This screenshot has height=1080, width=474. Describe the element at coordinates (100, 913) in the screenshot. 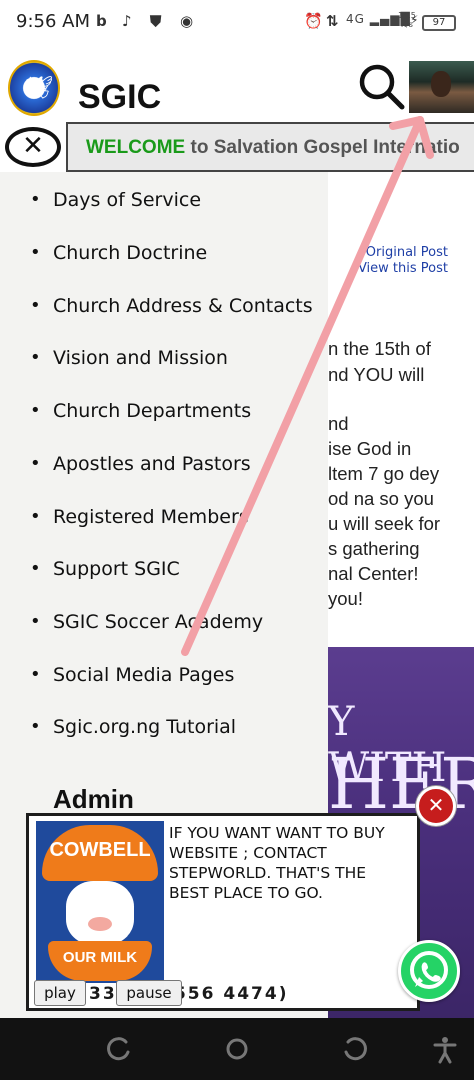

I see `cow-mascot-icon` at that location.